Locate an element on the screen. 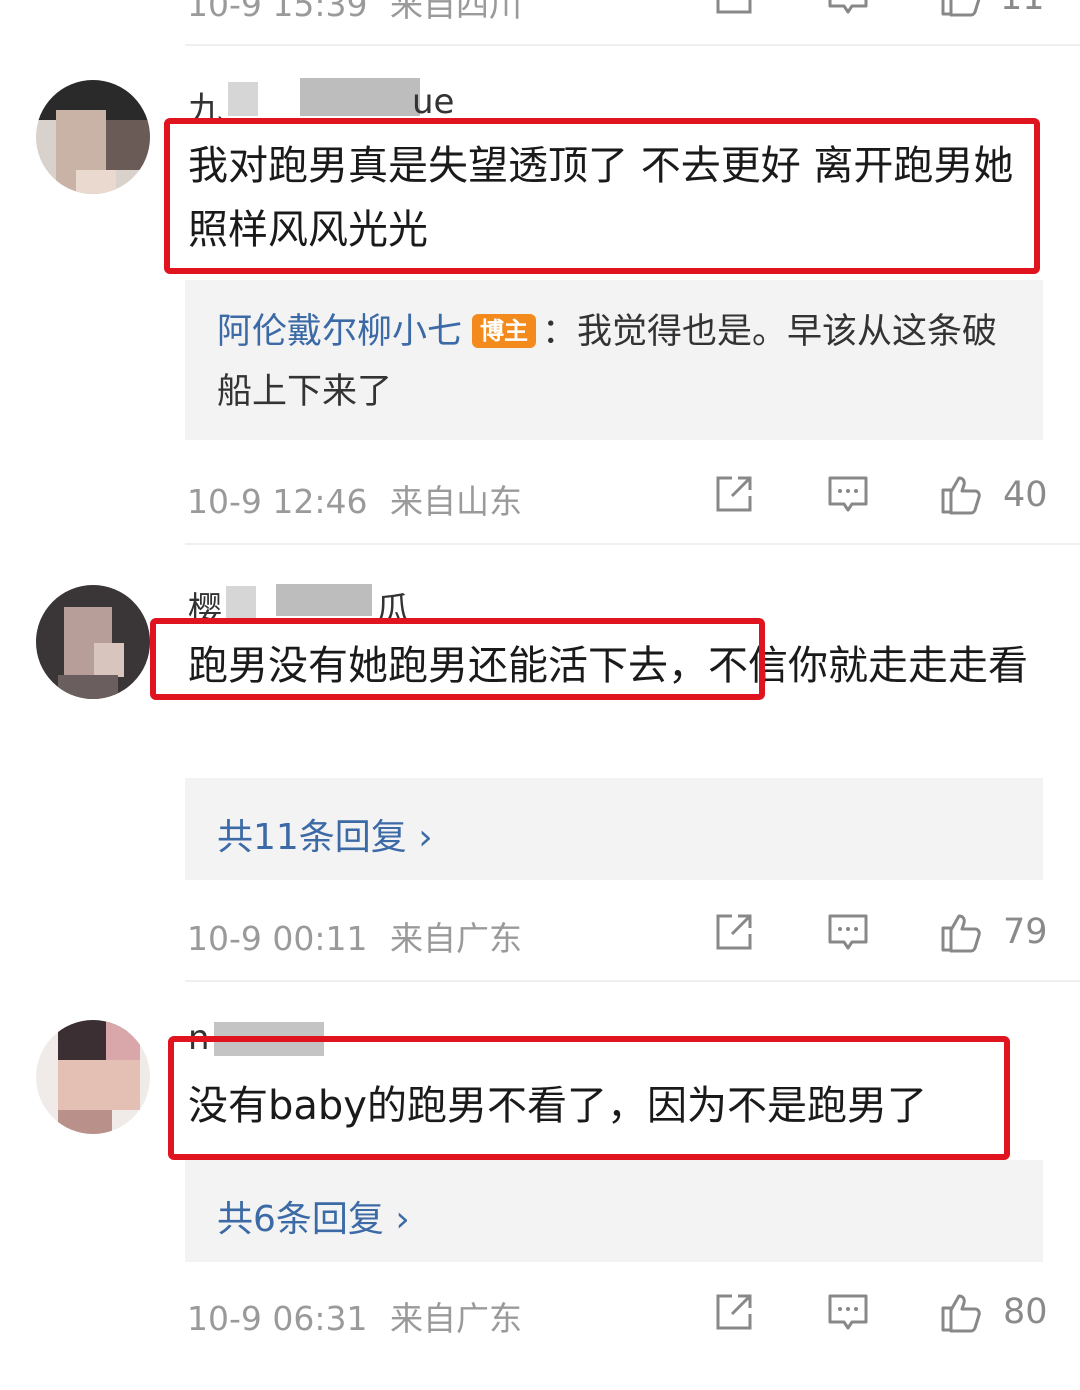 The width and height of the screenshot is (1080, 1390). reply-text: 阿伦戴尔柳小七 博主 ：我觉得也是。早该从这条破船上下来了 is located at coordinates (617, 362).